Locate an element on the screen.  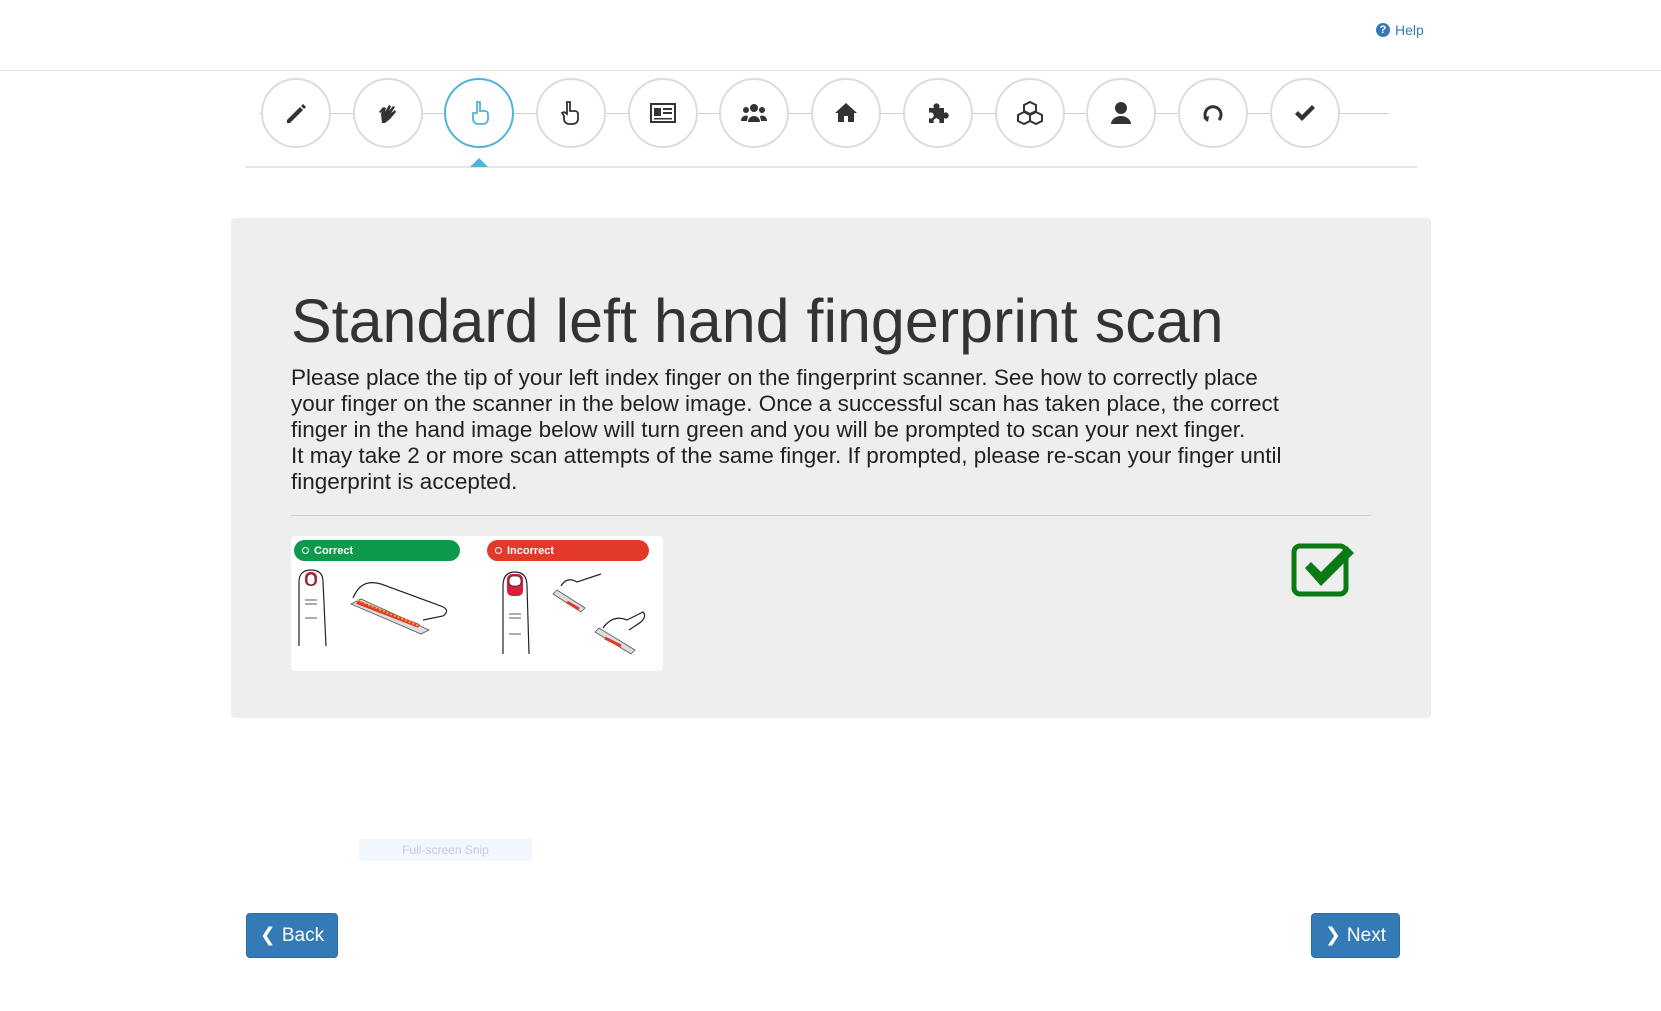
reset-icon is located at coordinates (1213, 113).